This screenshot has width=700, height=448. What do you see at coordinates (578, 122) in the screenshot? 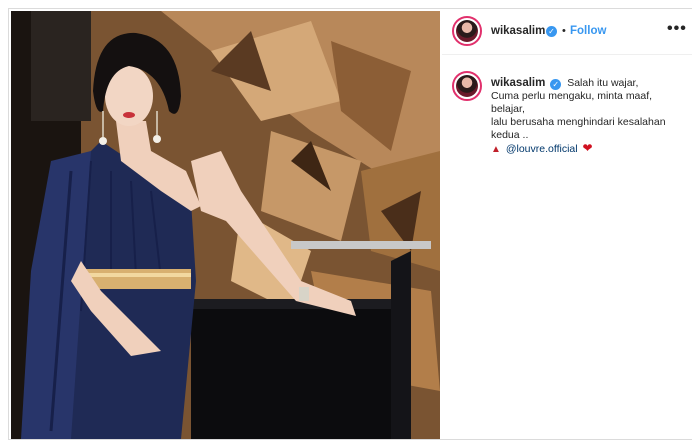
I see `caption-line: lalu berusaha menghindari kesalahan` at bounding box center [578, 122].